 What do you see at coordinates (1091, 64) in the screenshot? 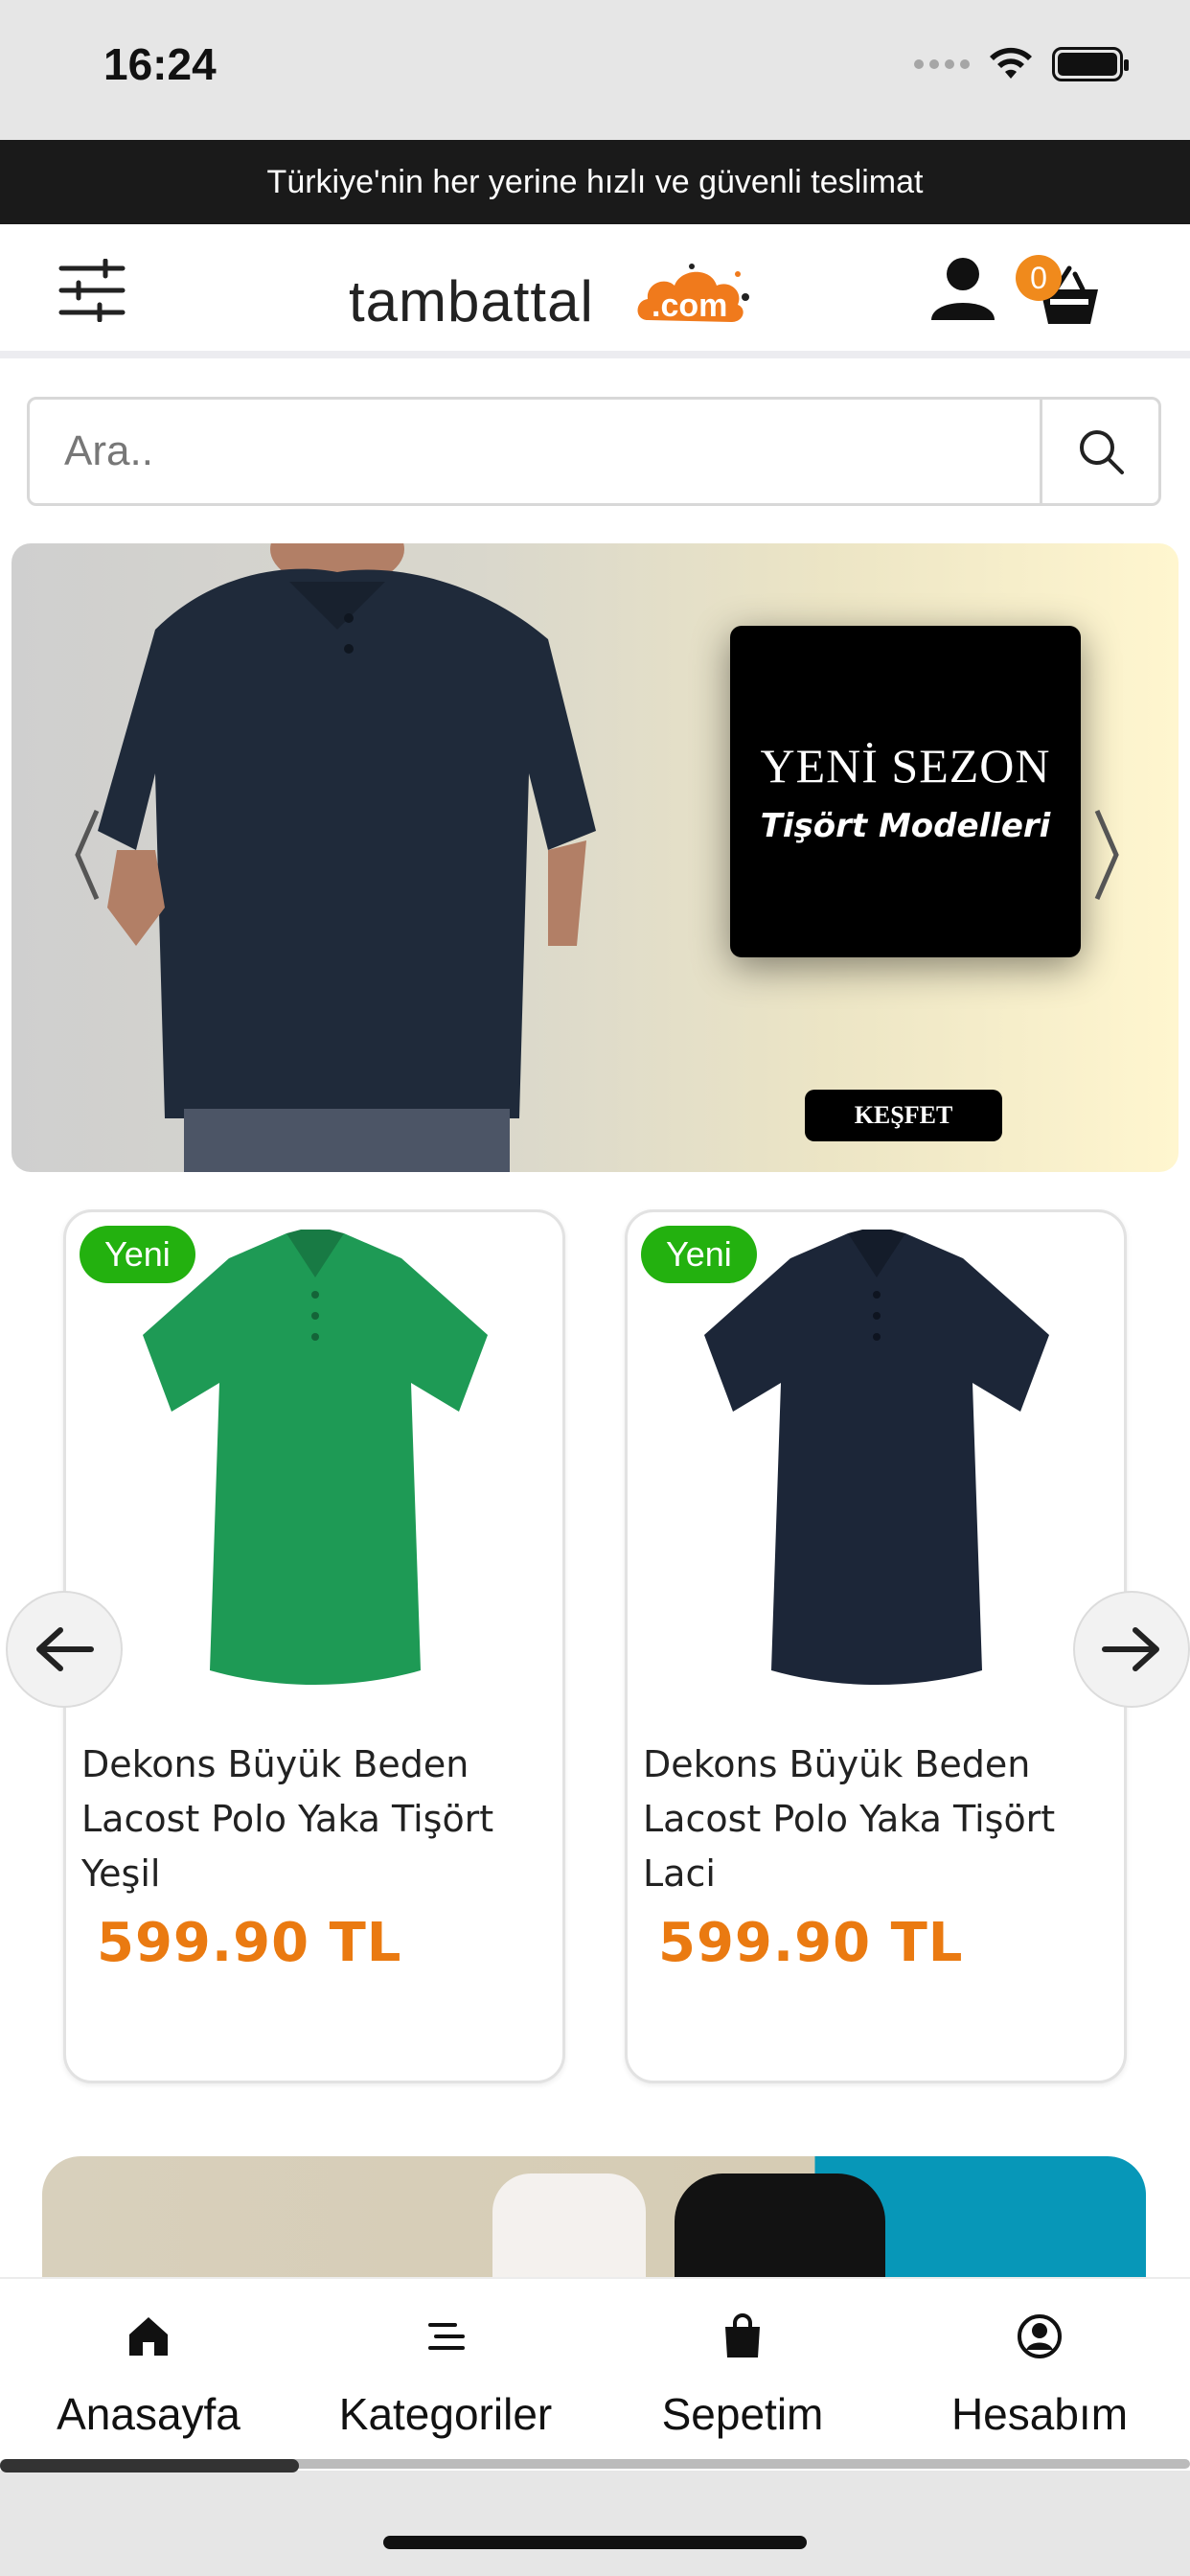
I see `battery-icon` at bounding box center [1091, 64].